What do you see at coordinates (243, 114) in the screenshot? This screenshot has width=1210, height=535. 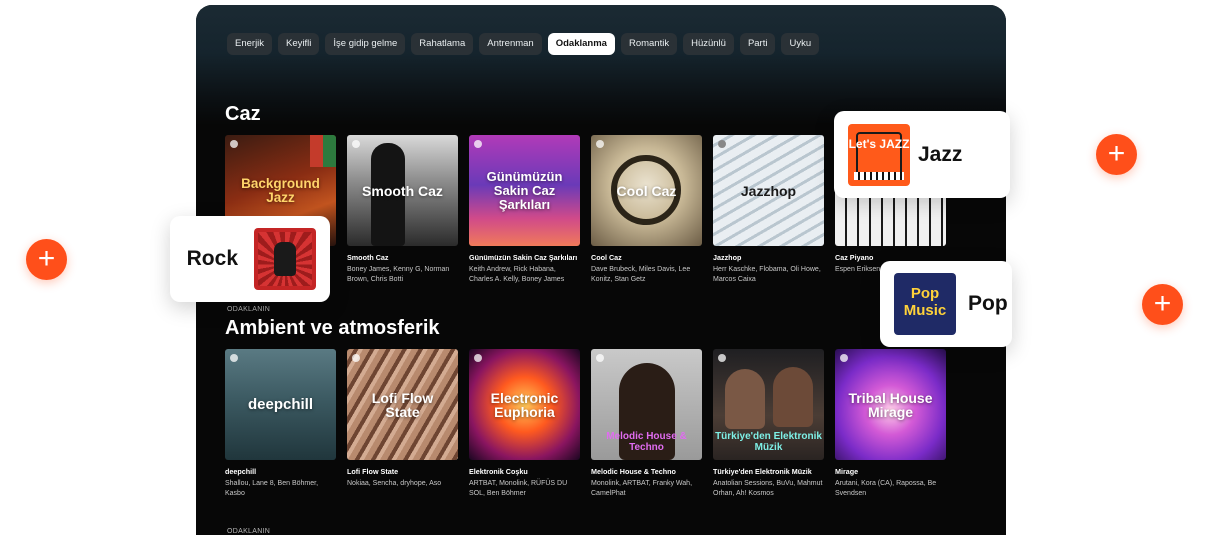 I see `section-title-caz: Caz` at bounding box center [243, 114].